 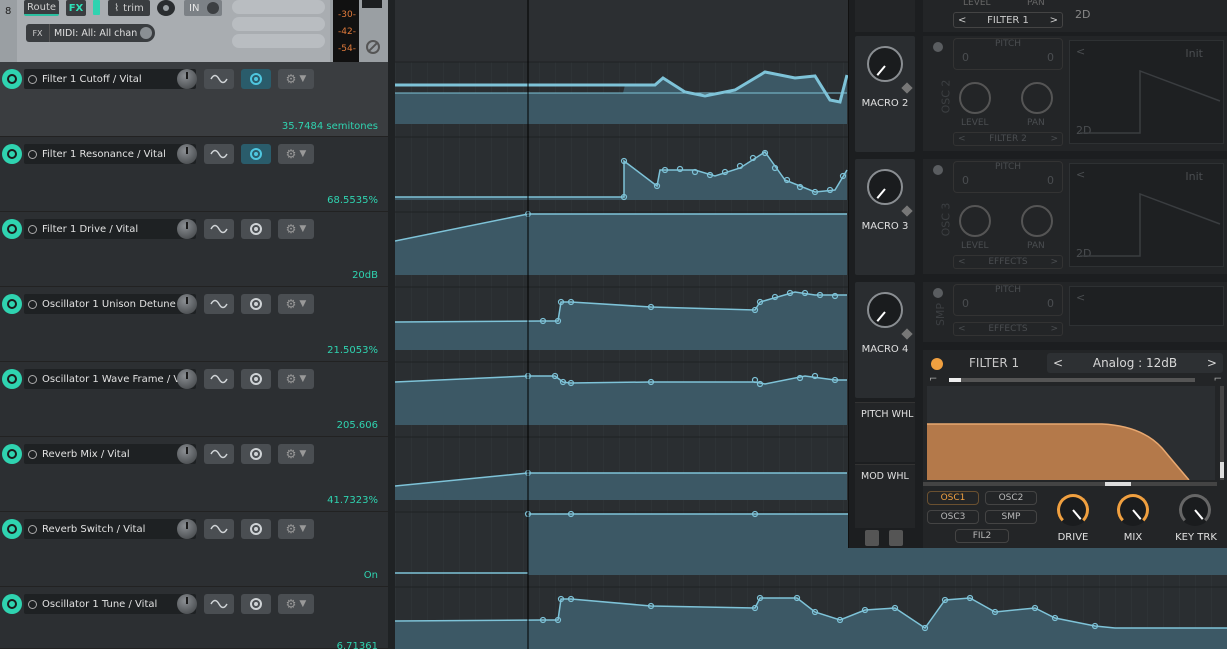 I want to click on filter-source-fil2: FIL2, so click(x=982, y=536).